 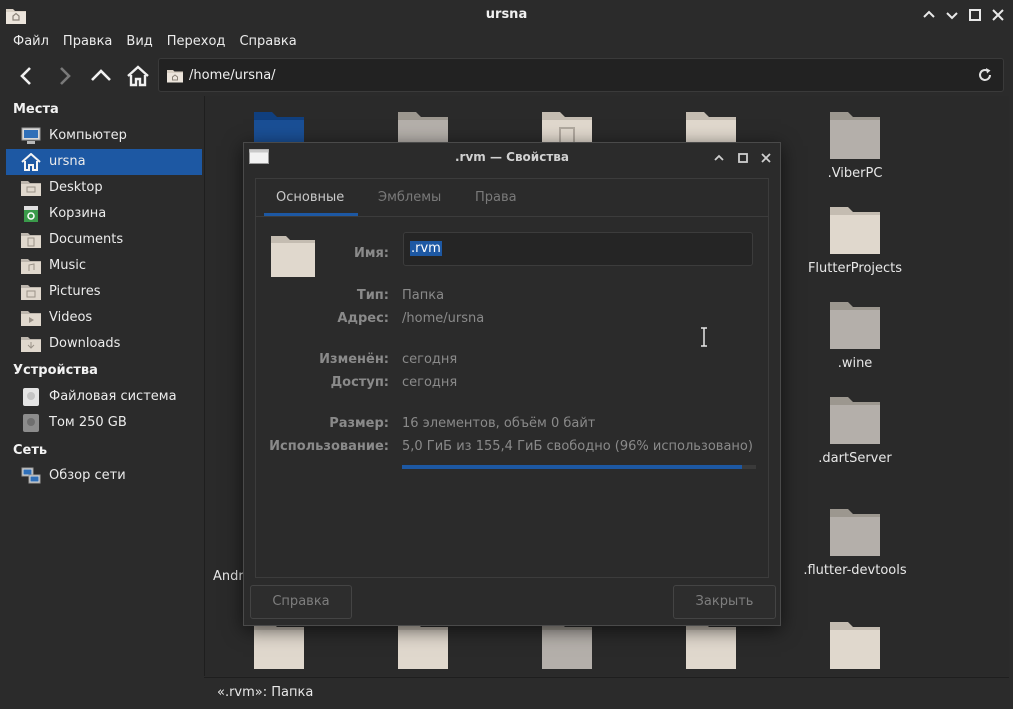 I want to click on sidebar-item-videos: Videos, so click(x=104, y=318).